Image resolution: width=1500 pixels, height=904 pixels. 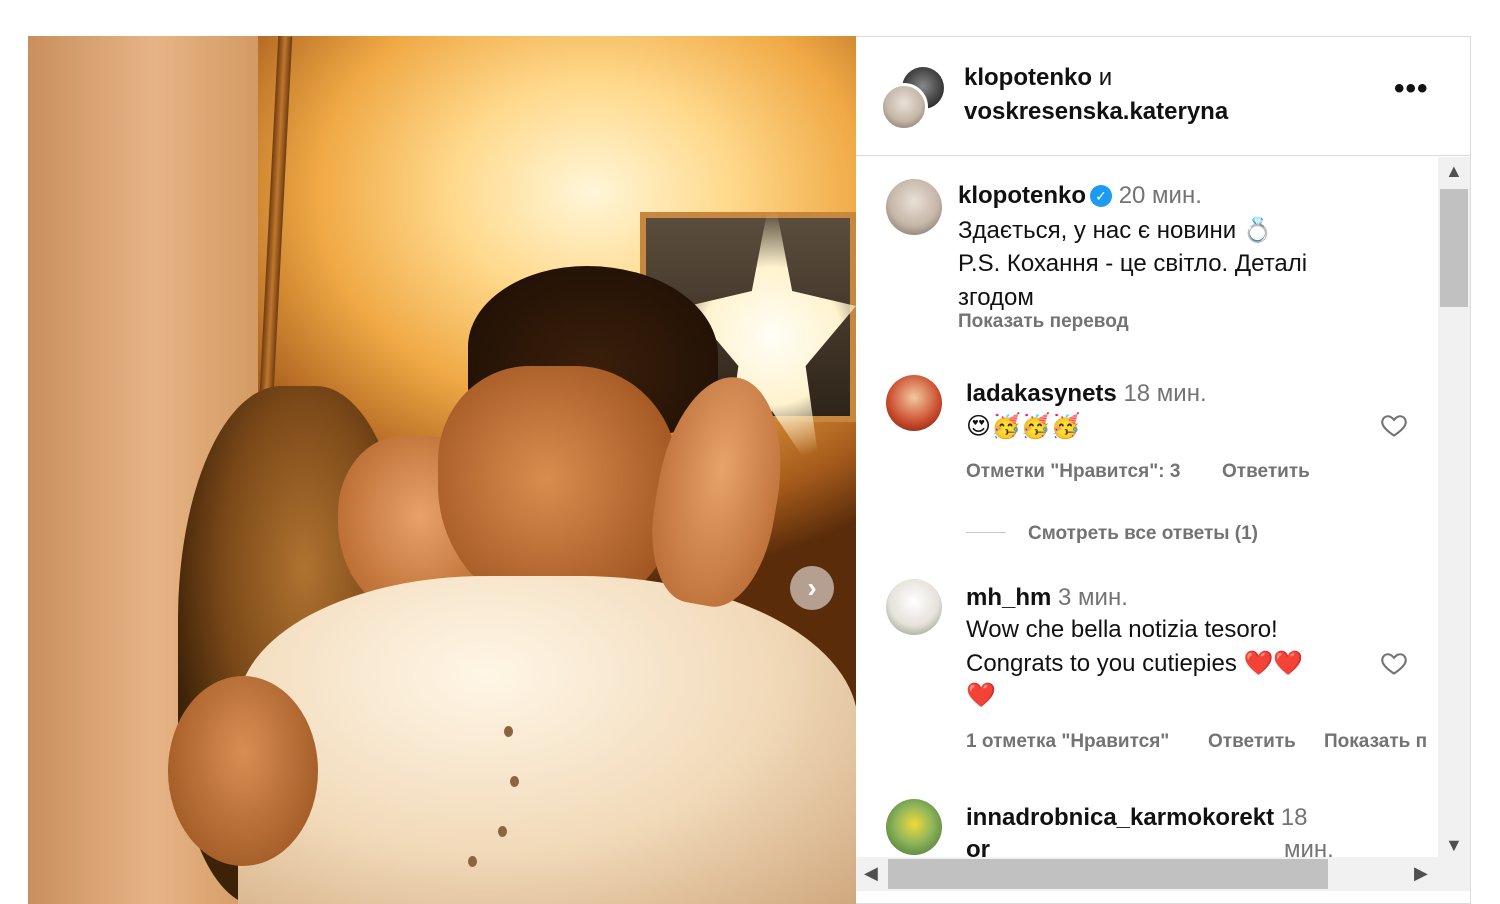 What do you see at coordinates (1067, 742) in the screenshot?
I see `comment-likes: 1 отметка "Нравится"` at bounding box center [1067, 742].